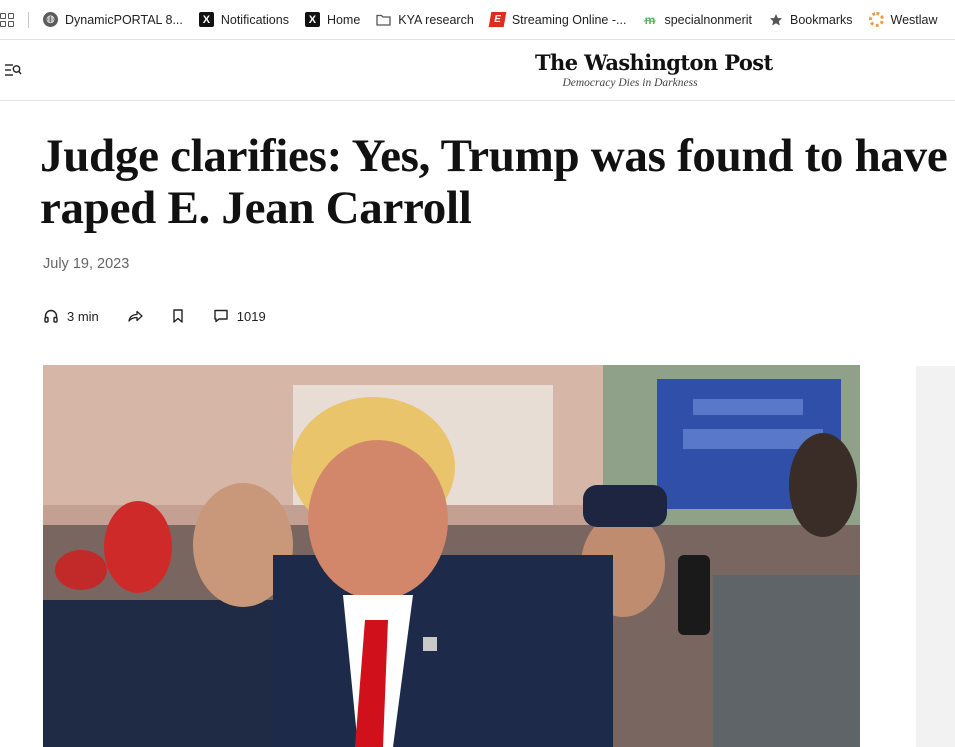 The image size is (955, 747). I want to click on share-icon, so click(135, 316).